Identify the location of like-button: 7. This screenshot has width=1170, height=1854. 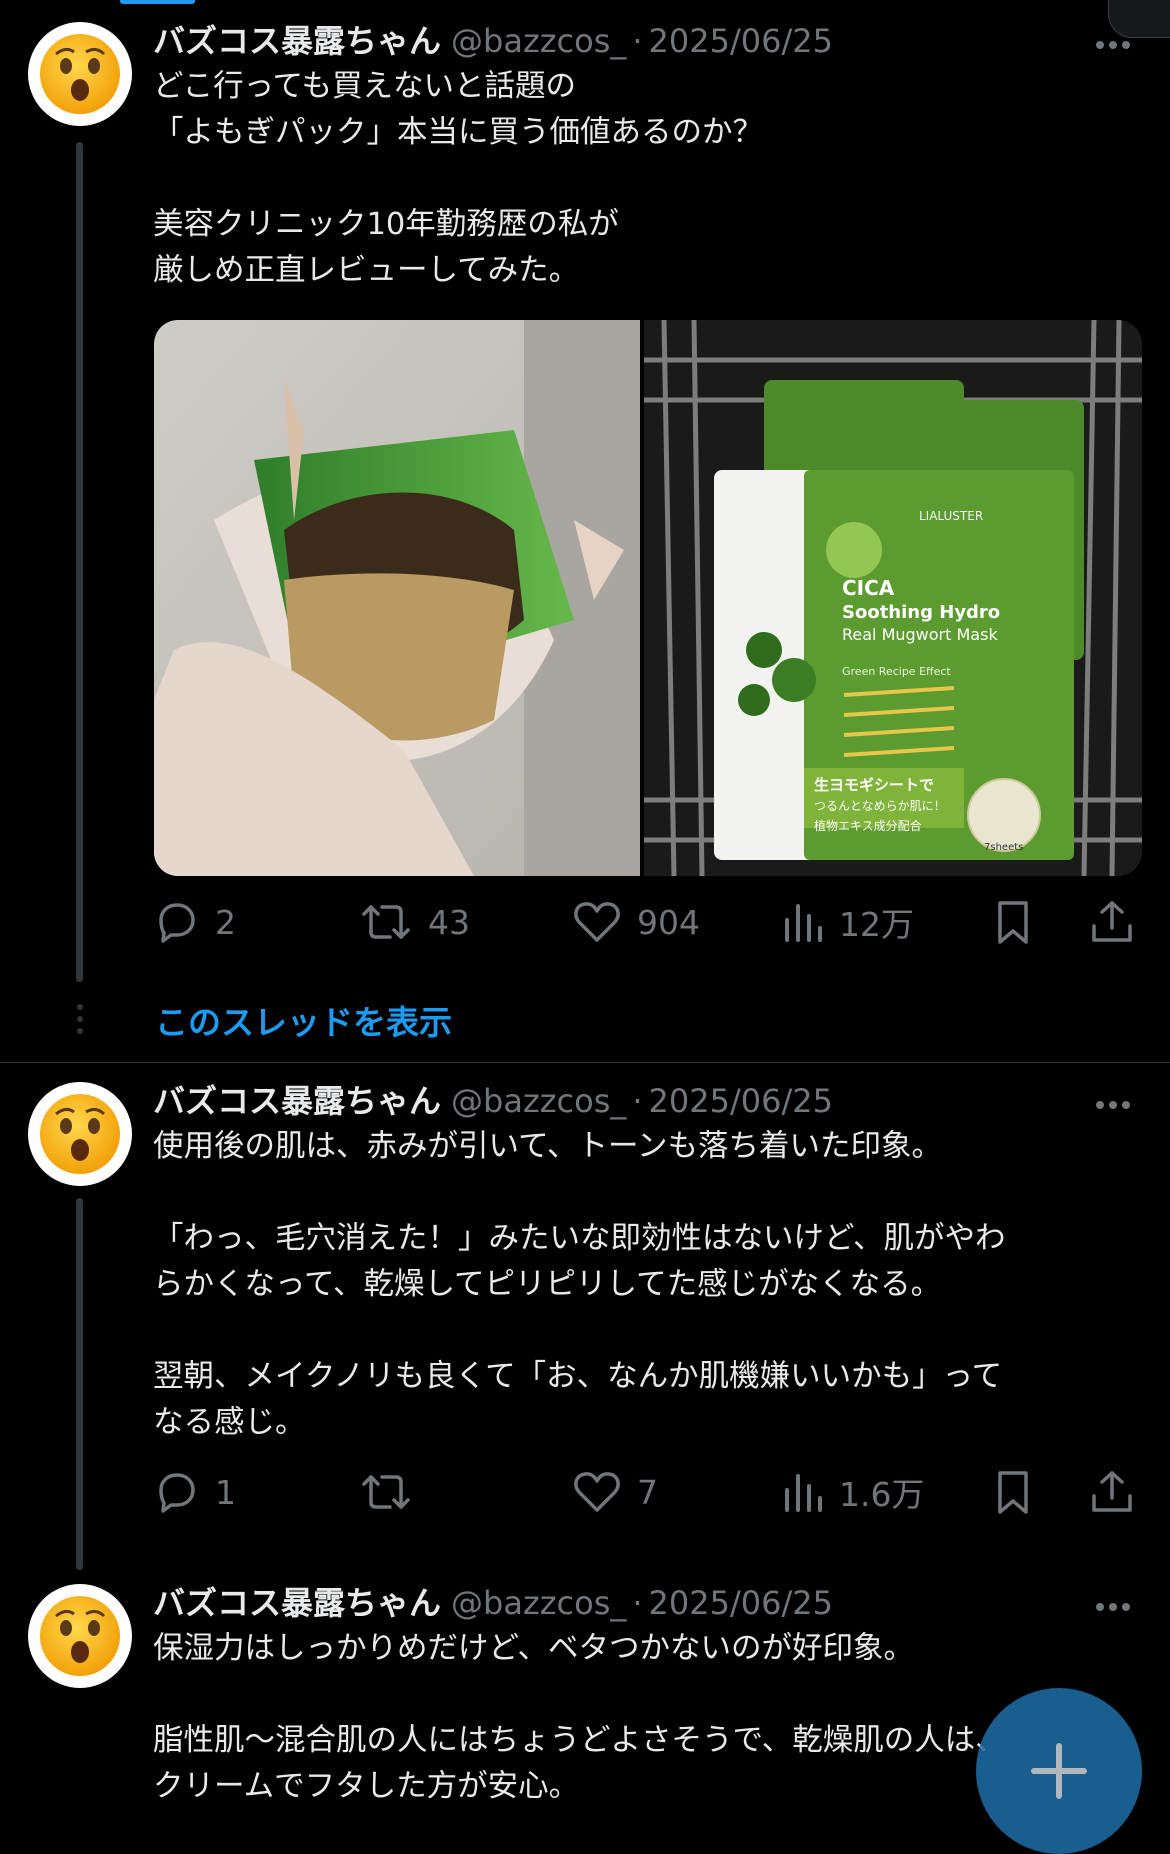
(614, 1492).